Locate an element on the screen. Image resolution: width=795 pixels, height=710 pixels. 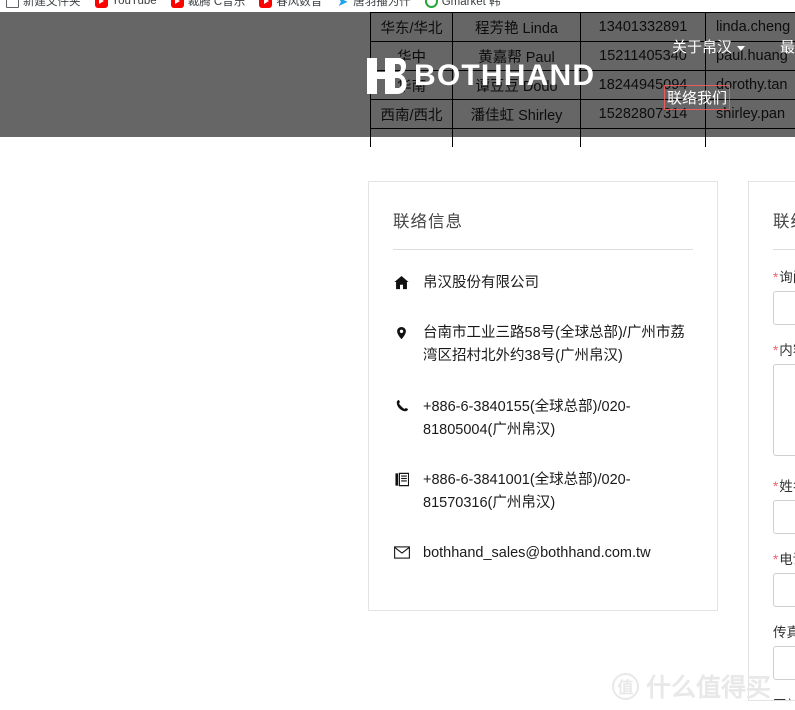
inquiry-input is located at coordinates (784, 308).